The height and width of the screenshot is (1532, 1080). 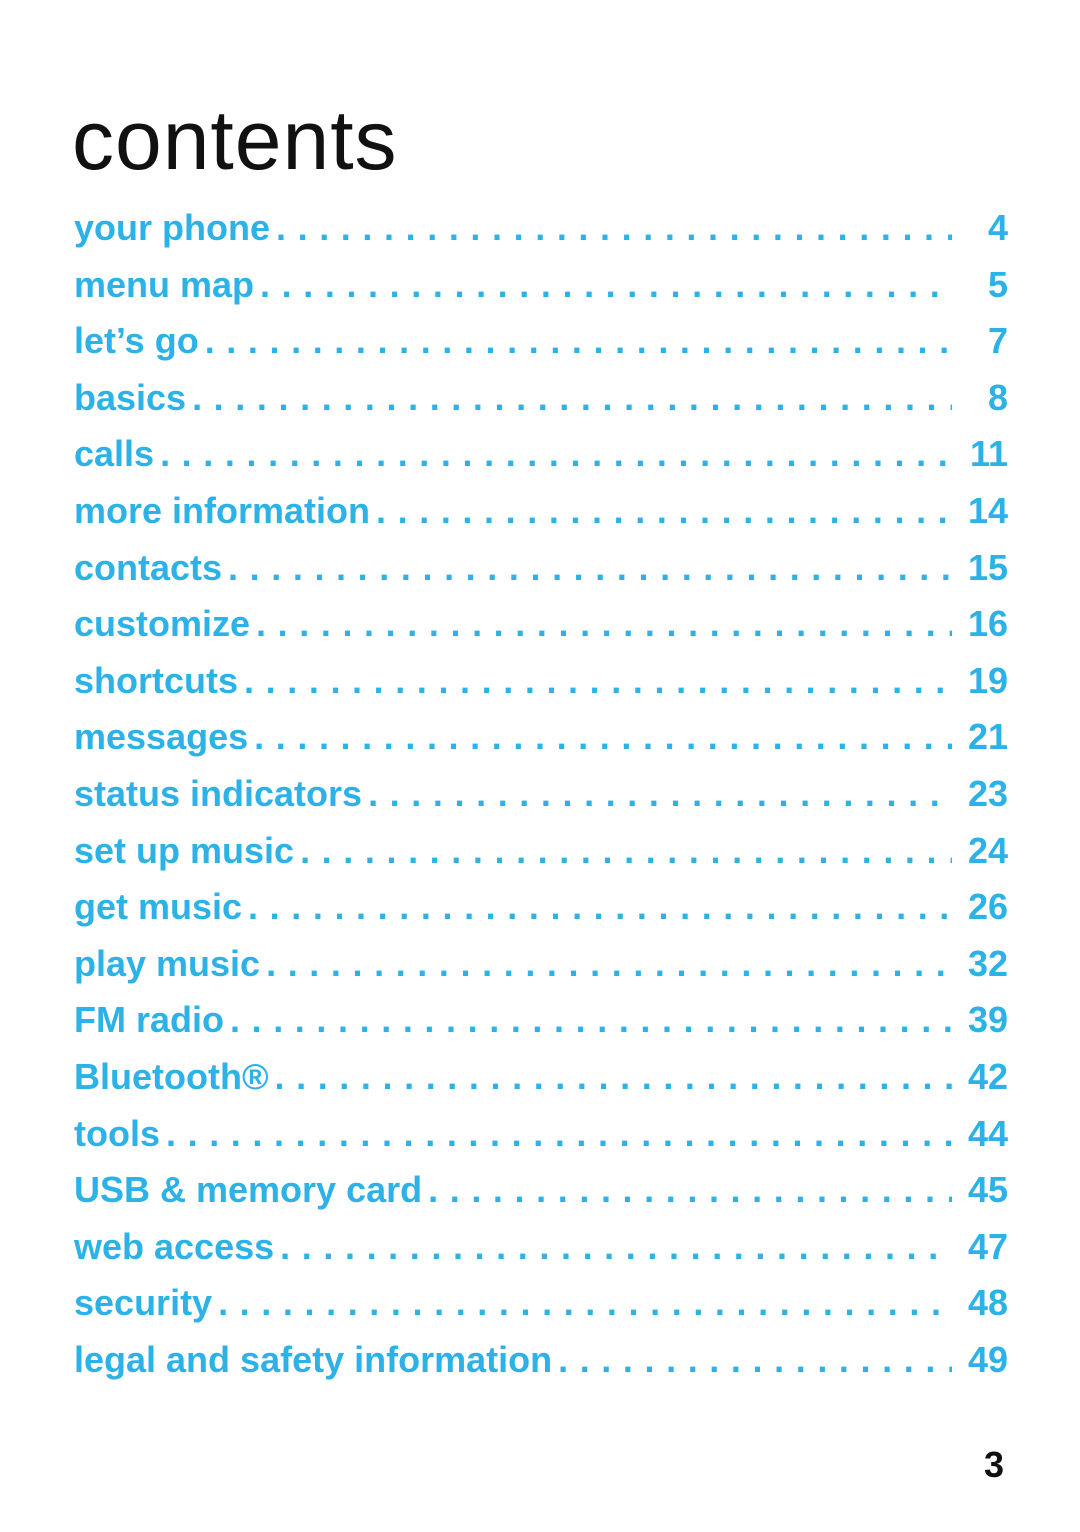 I want to click on toc-entry-label: menu map, so click(x=164, y=284).